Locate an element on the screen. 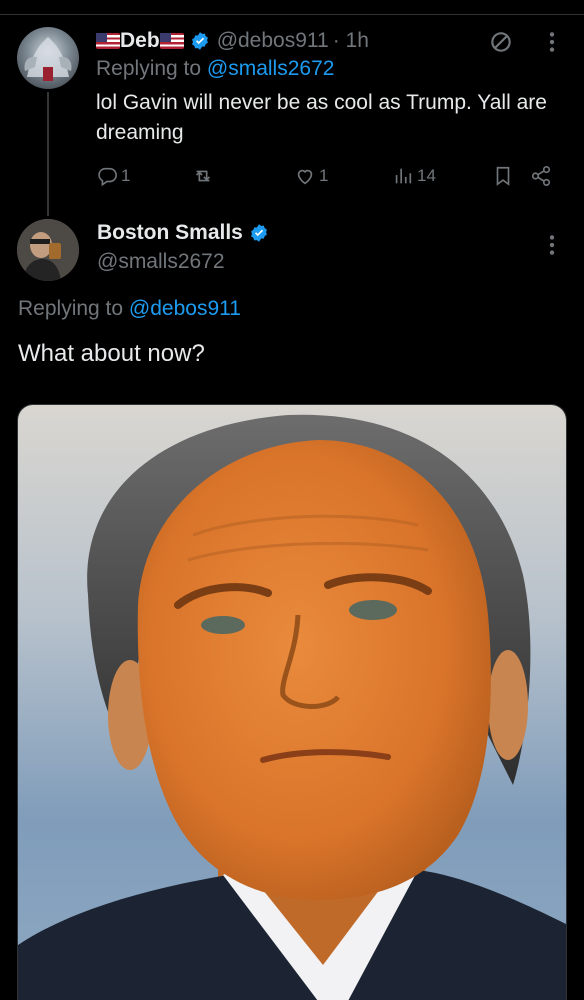 The image size is (584, 1000). like-button: 1 is located at coordinates (311, 176).